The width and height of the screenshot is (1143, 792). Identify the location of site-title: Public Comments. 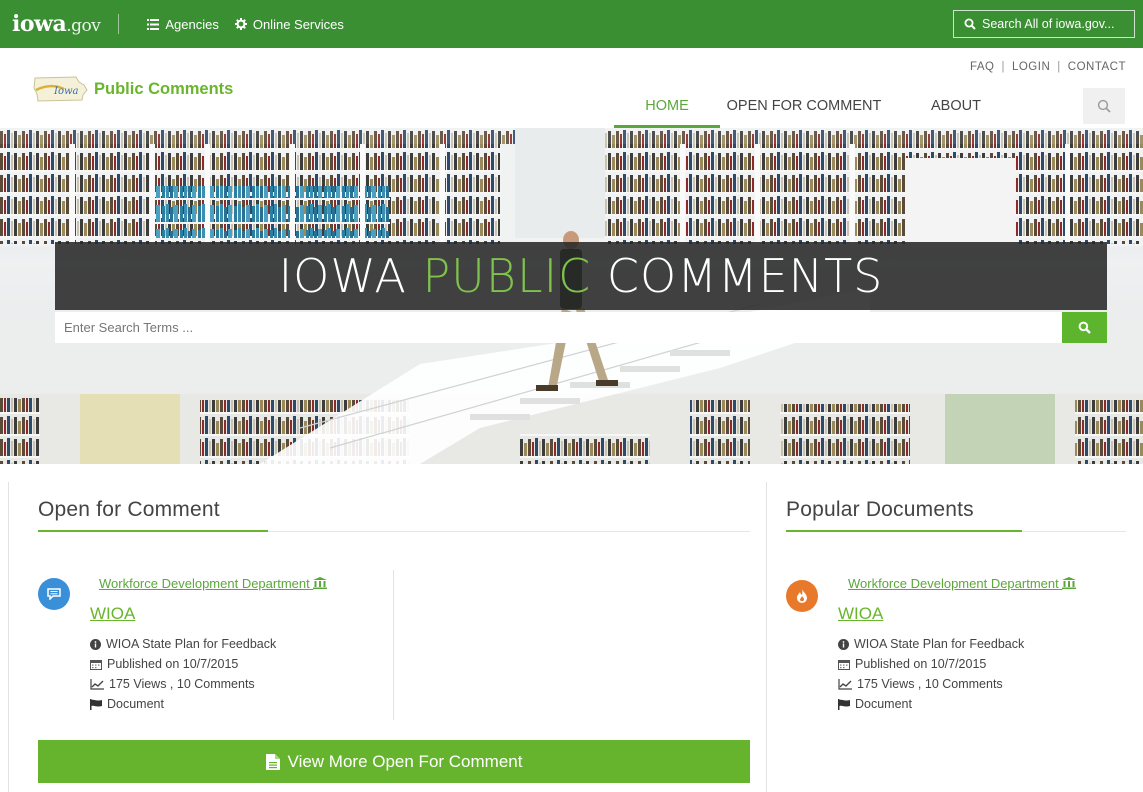
(164, 88).